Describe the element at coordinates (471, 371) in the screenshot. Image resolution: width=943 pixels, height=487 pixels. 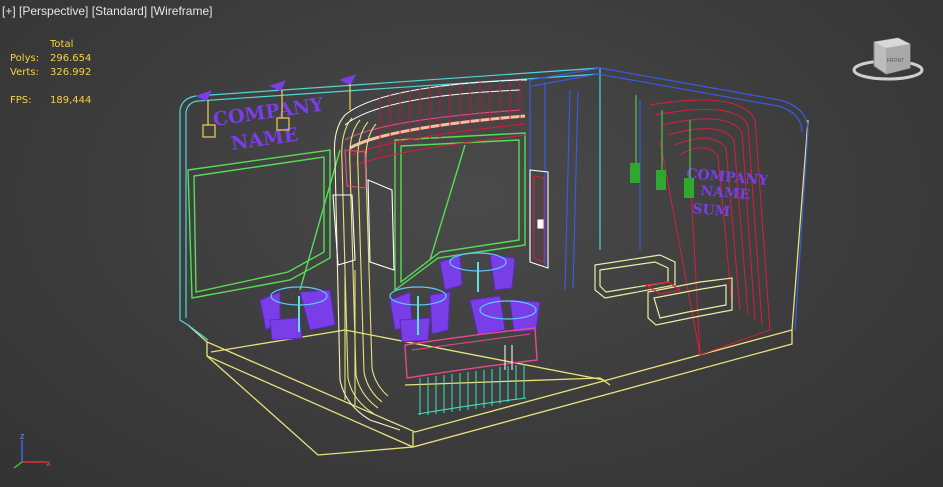
I see `reception-counter` at that location.